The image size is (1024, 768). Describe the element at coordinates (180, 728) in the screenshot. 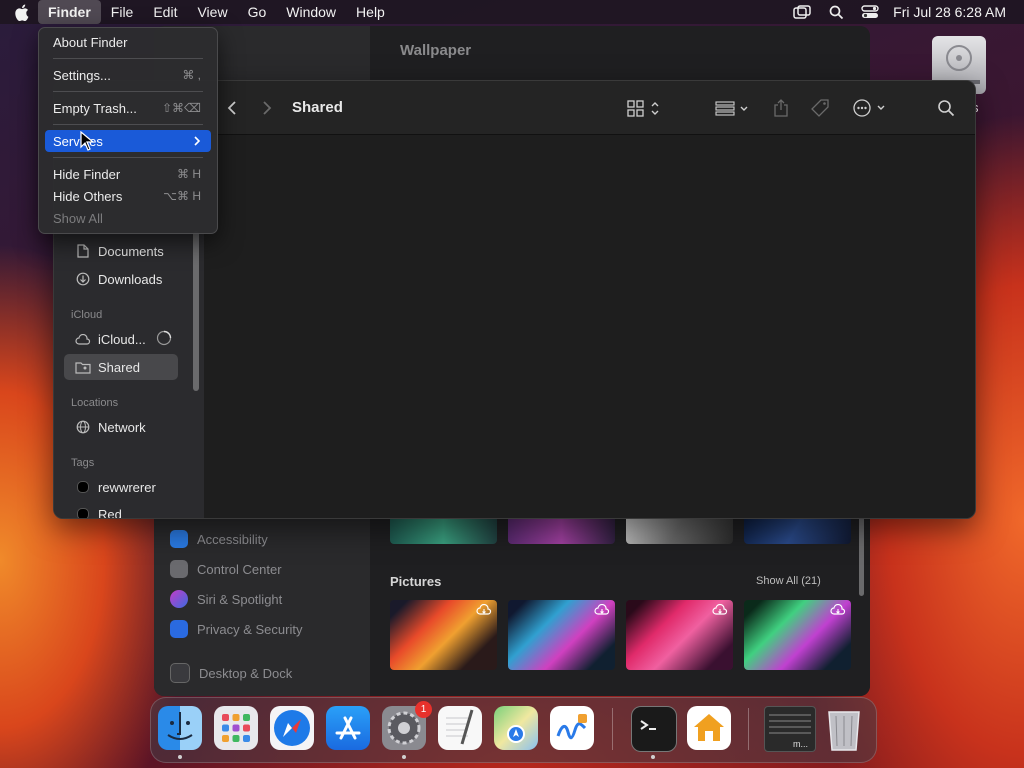

I see `dock-finder-icon` at that location.